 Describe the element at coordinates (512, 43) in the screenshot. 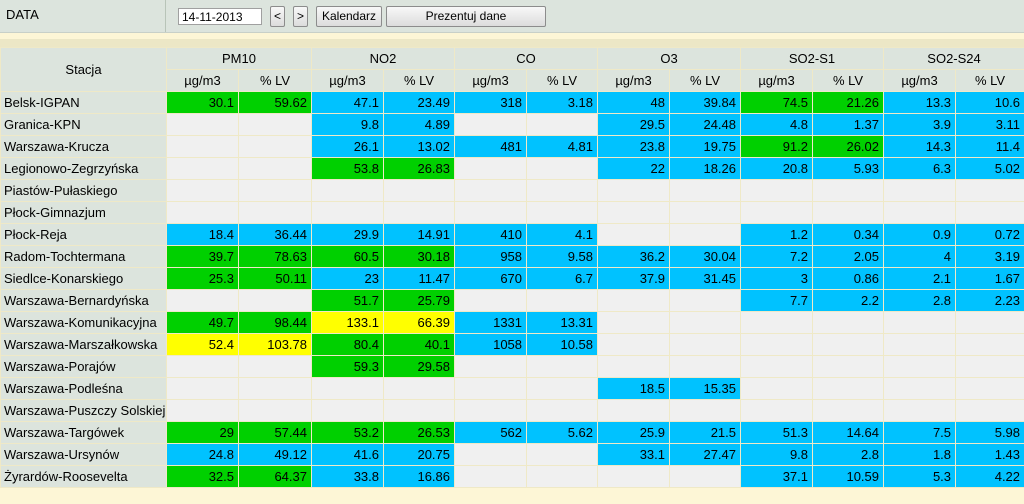

I see `table-top-strip` at that location.